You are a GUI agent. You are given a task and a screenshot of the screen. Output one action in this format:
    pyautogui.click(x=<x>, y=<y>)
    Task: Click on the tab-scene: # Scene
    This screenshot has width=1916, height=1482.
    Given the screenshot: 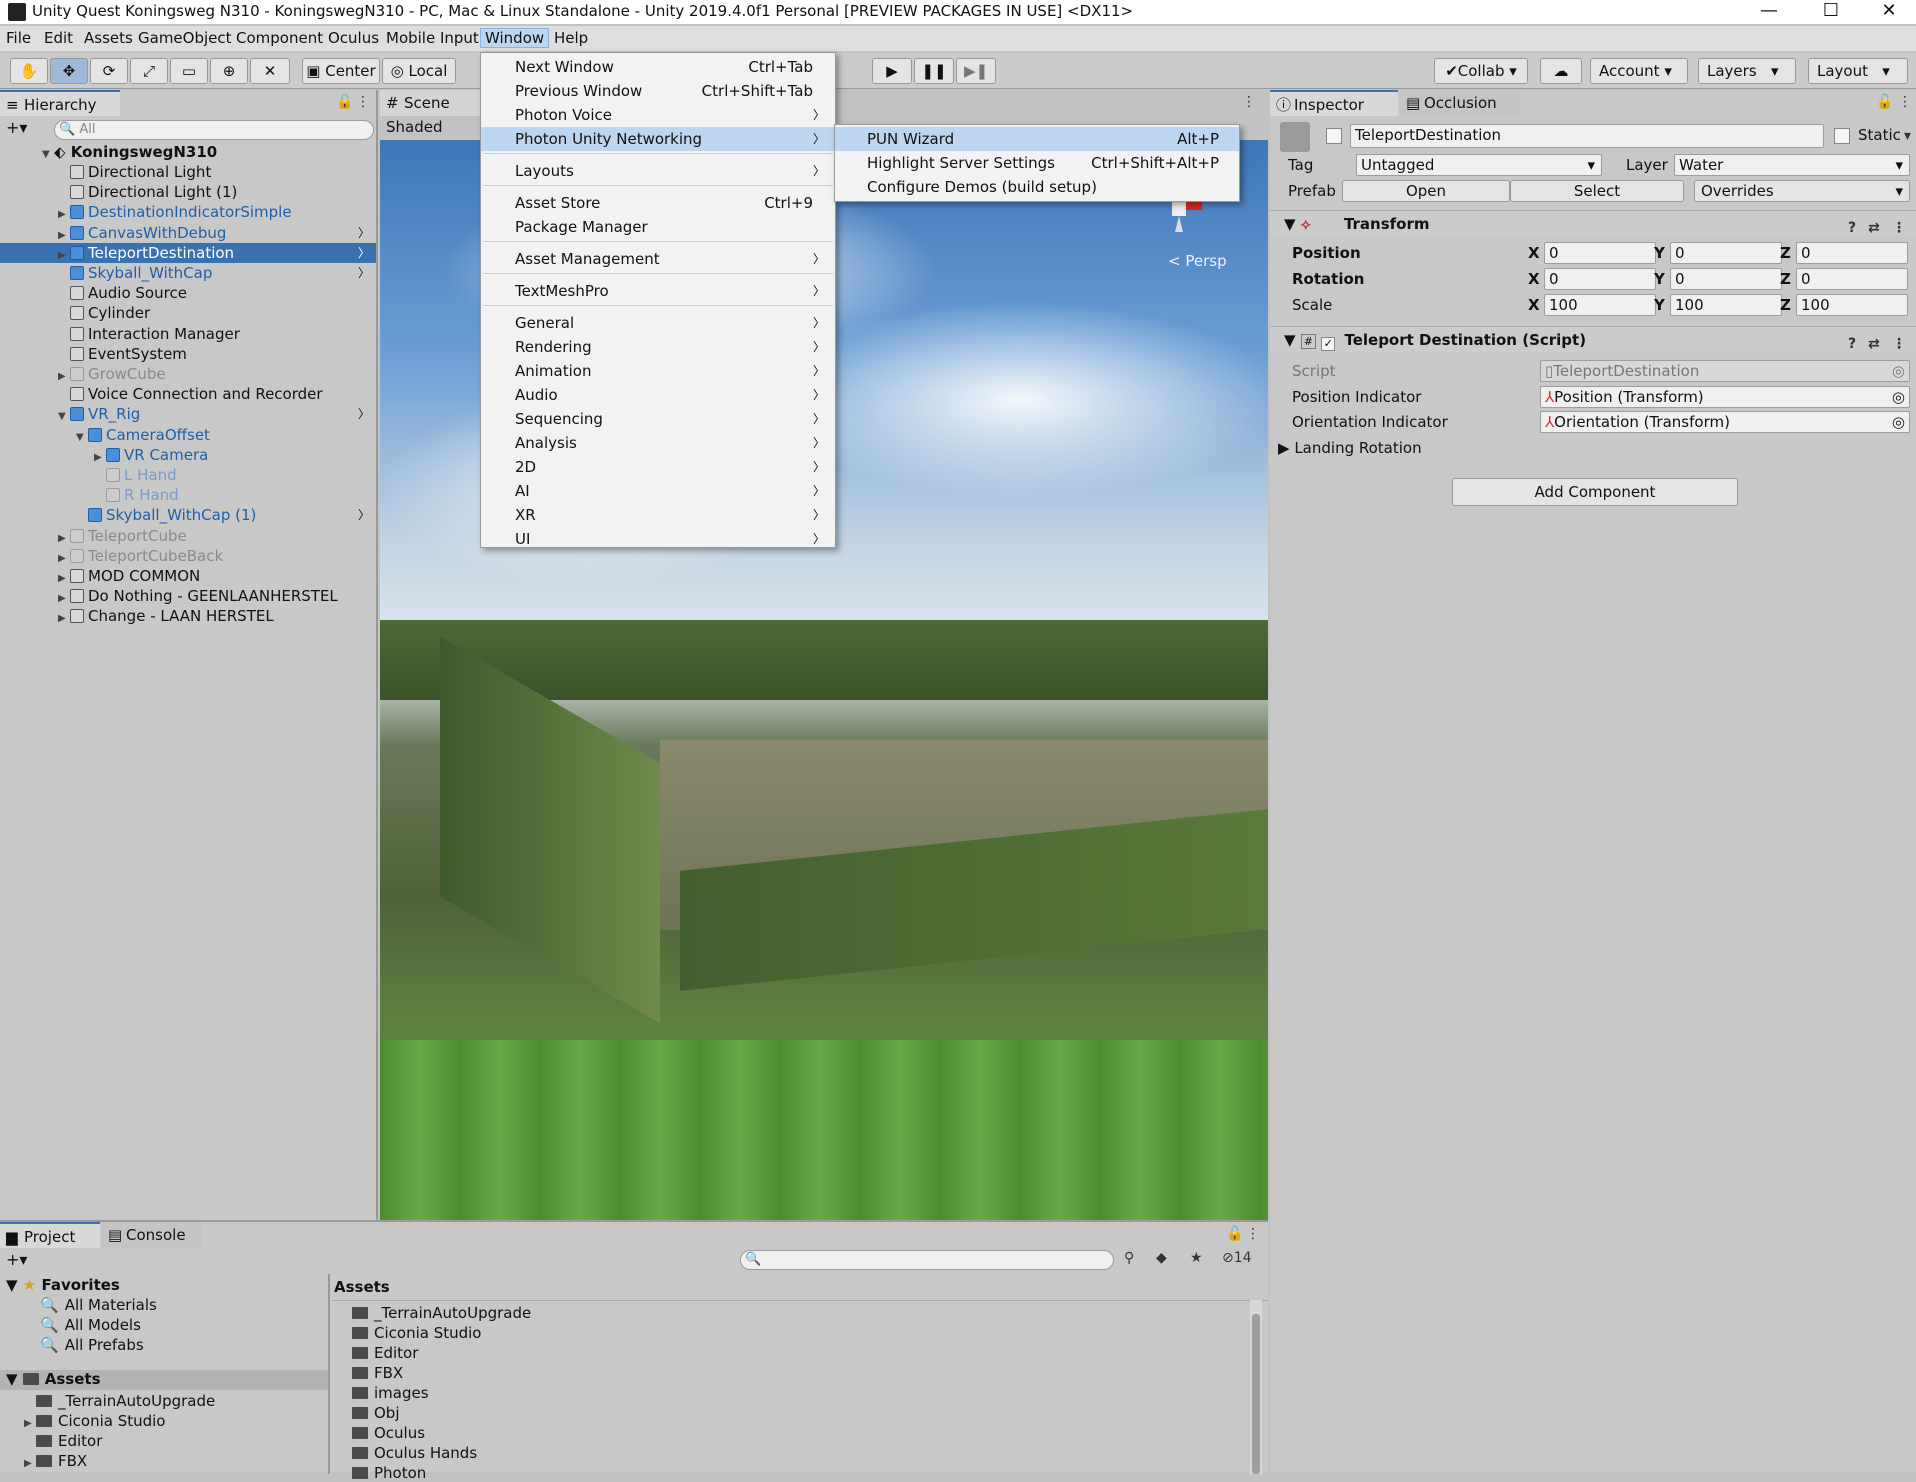 What is the action you would take?
    pyautogui.click(x=430, y=103)
    